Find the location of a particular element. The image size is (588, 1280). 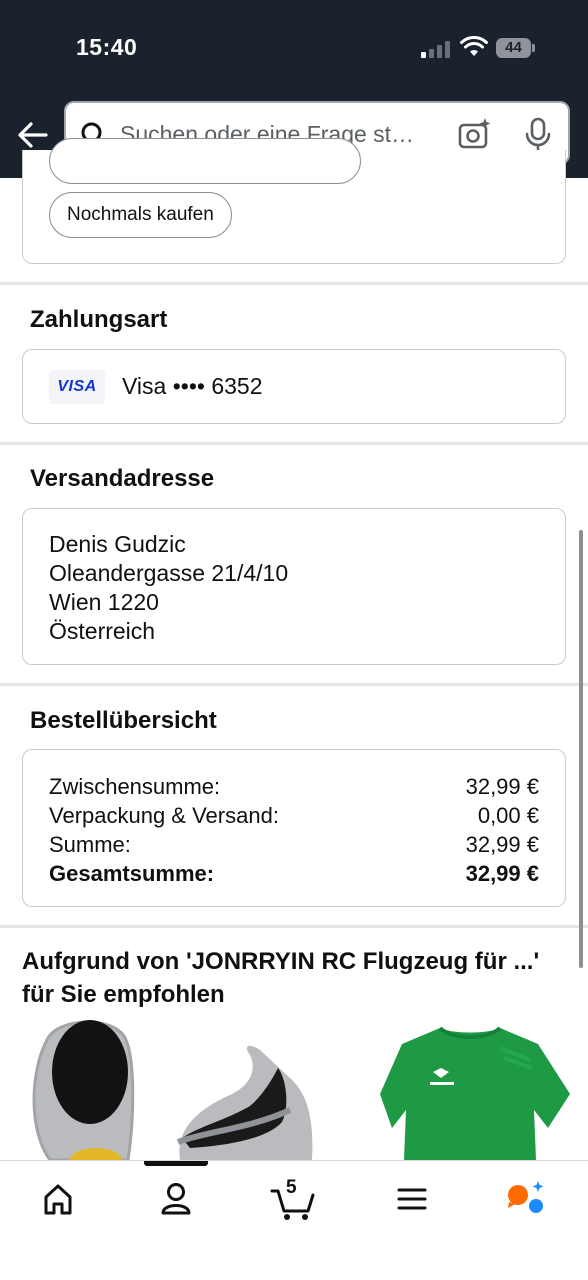

total-label: Gesamtsumme: is located at coordinates (132, 873).